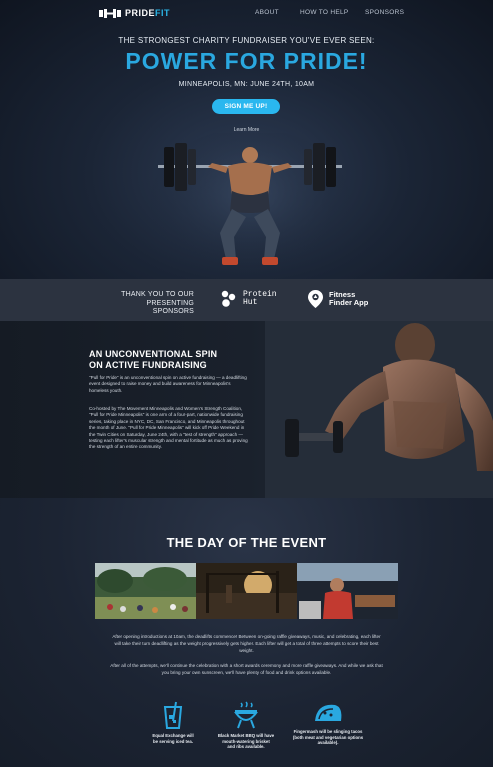 This screenshot has width=493, height=767. I want to click on feature-iced-tea: Equal Exchange will be serving iced tea., so click(173, 722).